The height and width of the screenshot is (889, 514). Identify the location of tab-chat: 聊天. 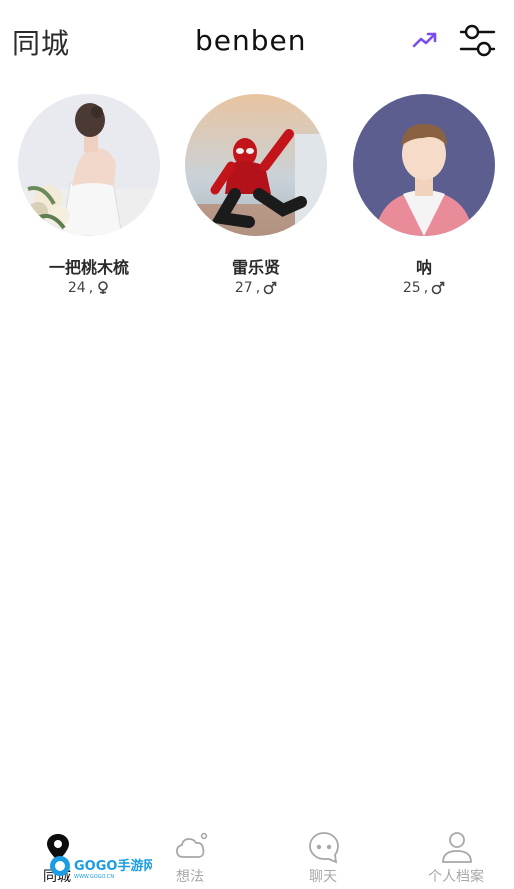
(323, 857).